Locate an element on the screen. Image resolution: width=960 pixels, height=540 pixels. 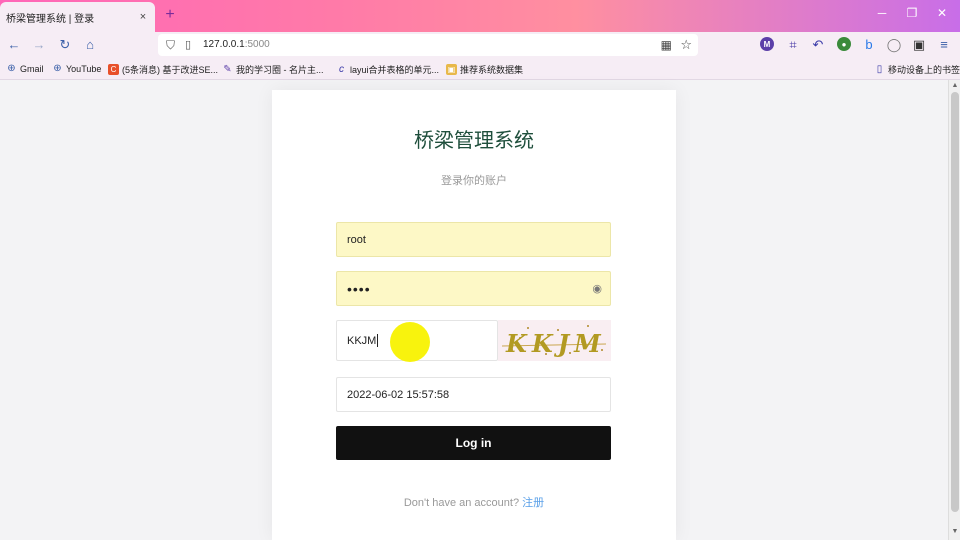
captcha-text: KKJM is located at coordinates (555, 343).